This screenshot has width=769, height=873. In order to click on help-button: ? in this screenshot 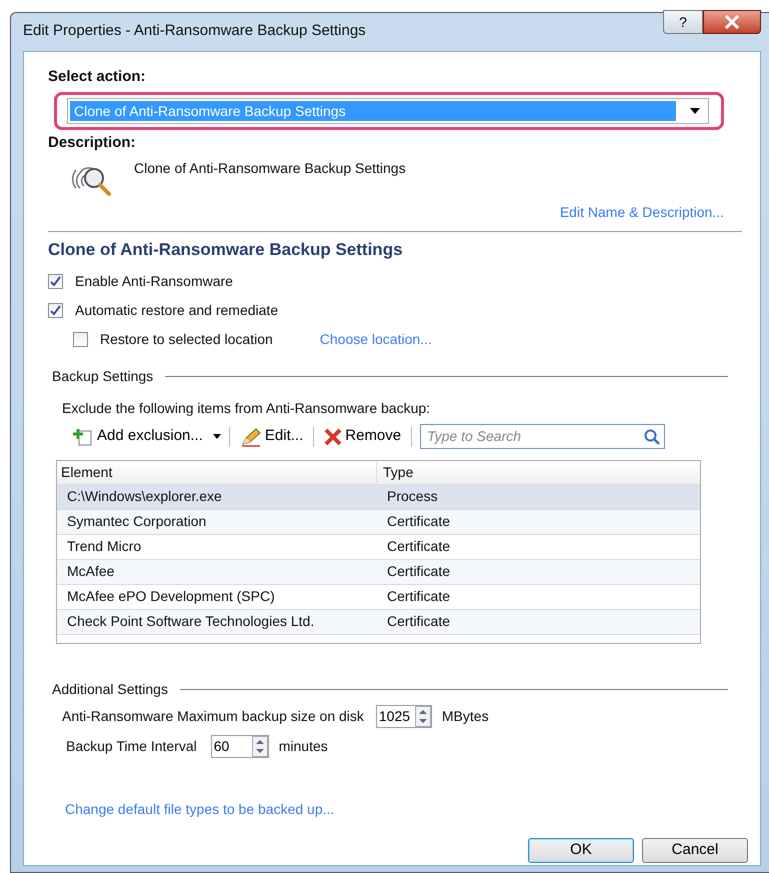, I will do `click(683, 22)`.